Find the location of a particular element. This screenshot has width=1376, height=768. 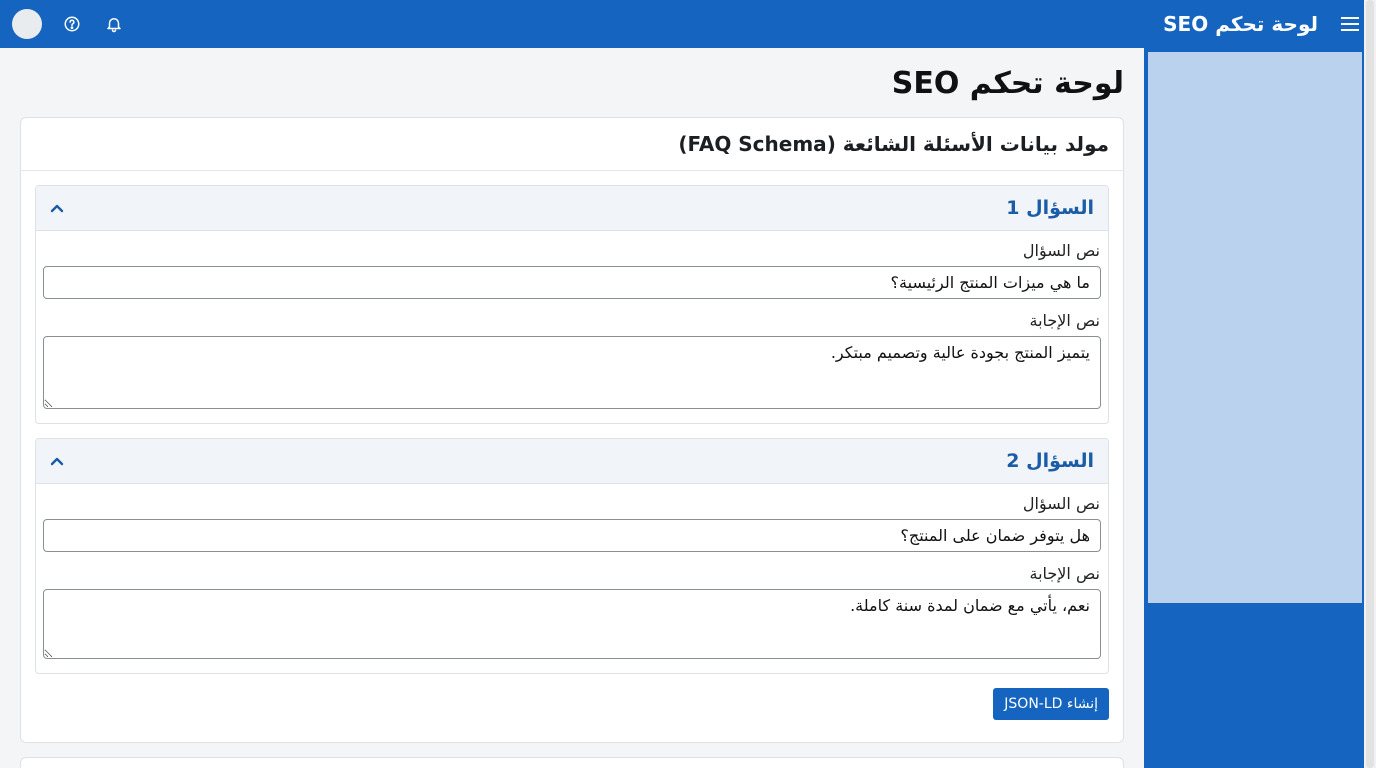

card-header: مولد بيانات الأسئلة الشائعة (FAQ Schema) is located at coordinates (572, 144).